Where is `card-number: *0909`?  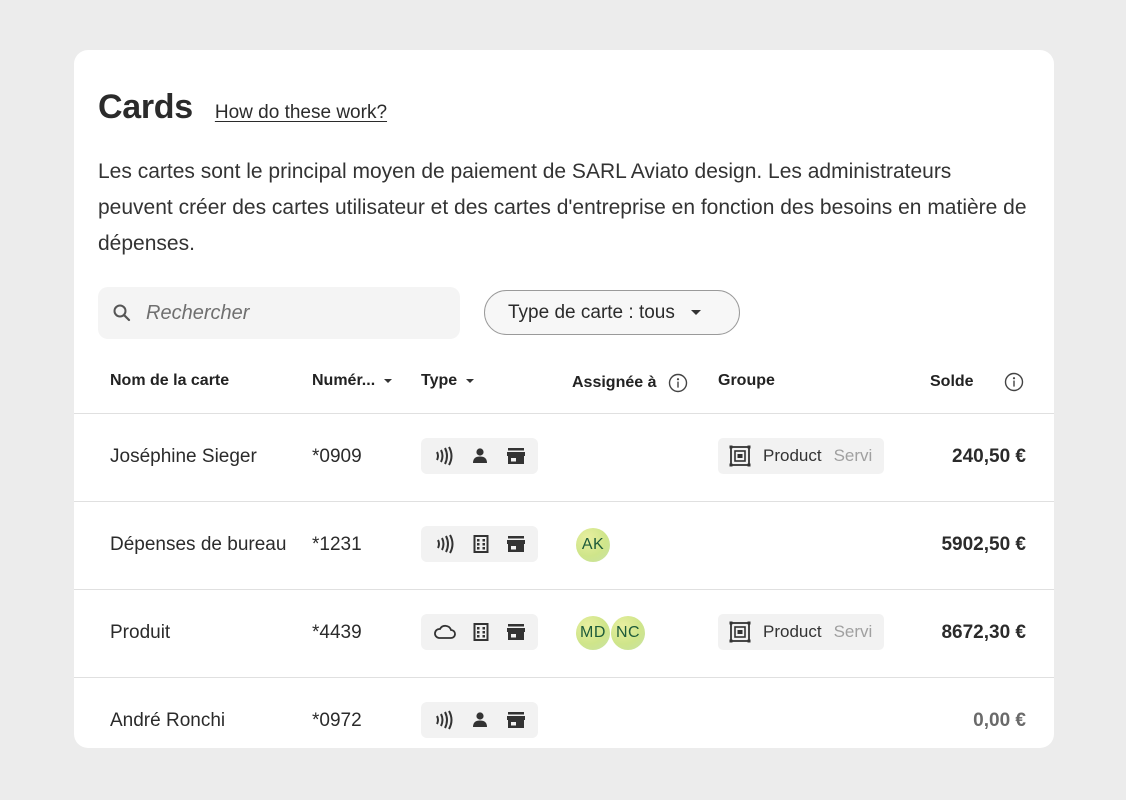
card-number: *0909 is located at coordinates (337, 456).